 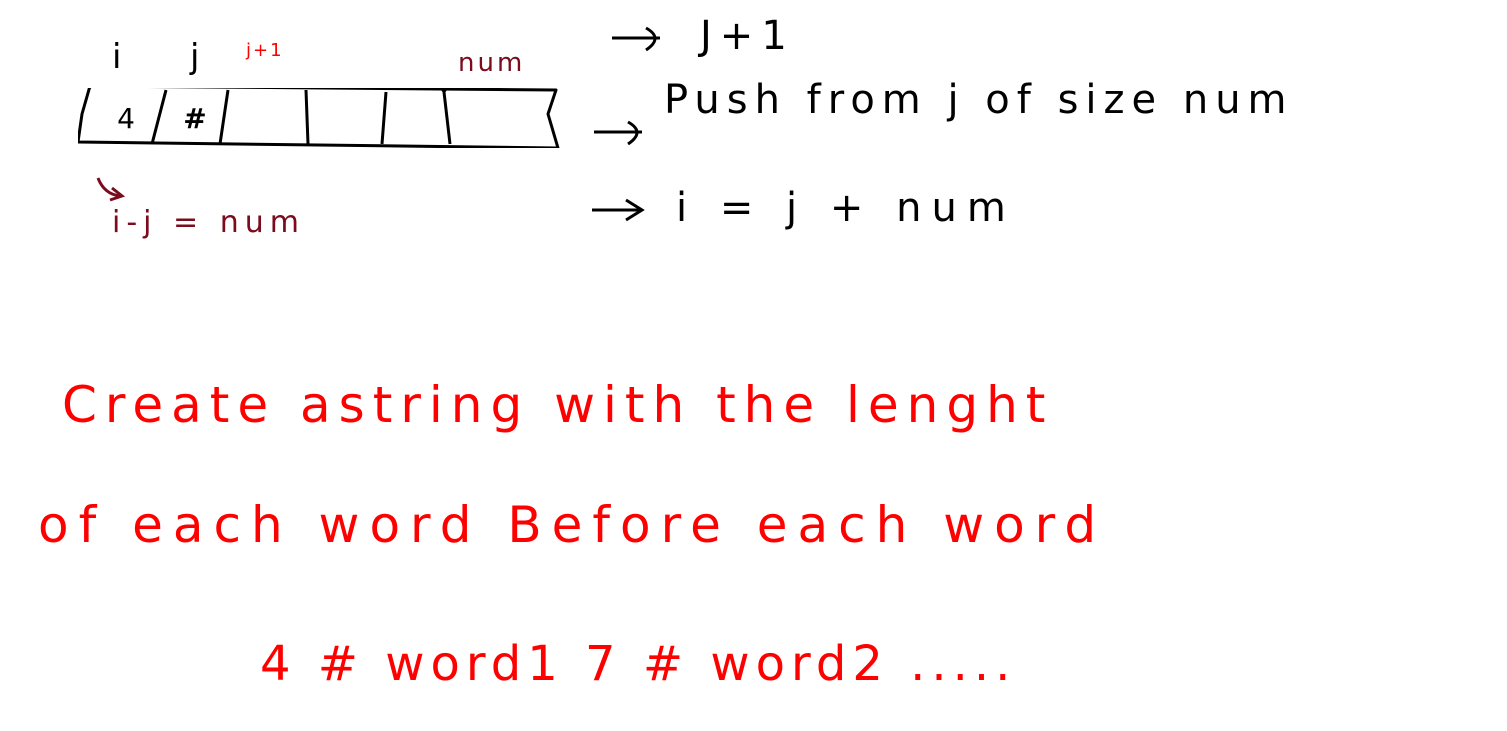 I want to click on array-diagram: 4 #, so click(x=319, y=118).